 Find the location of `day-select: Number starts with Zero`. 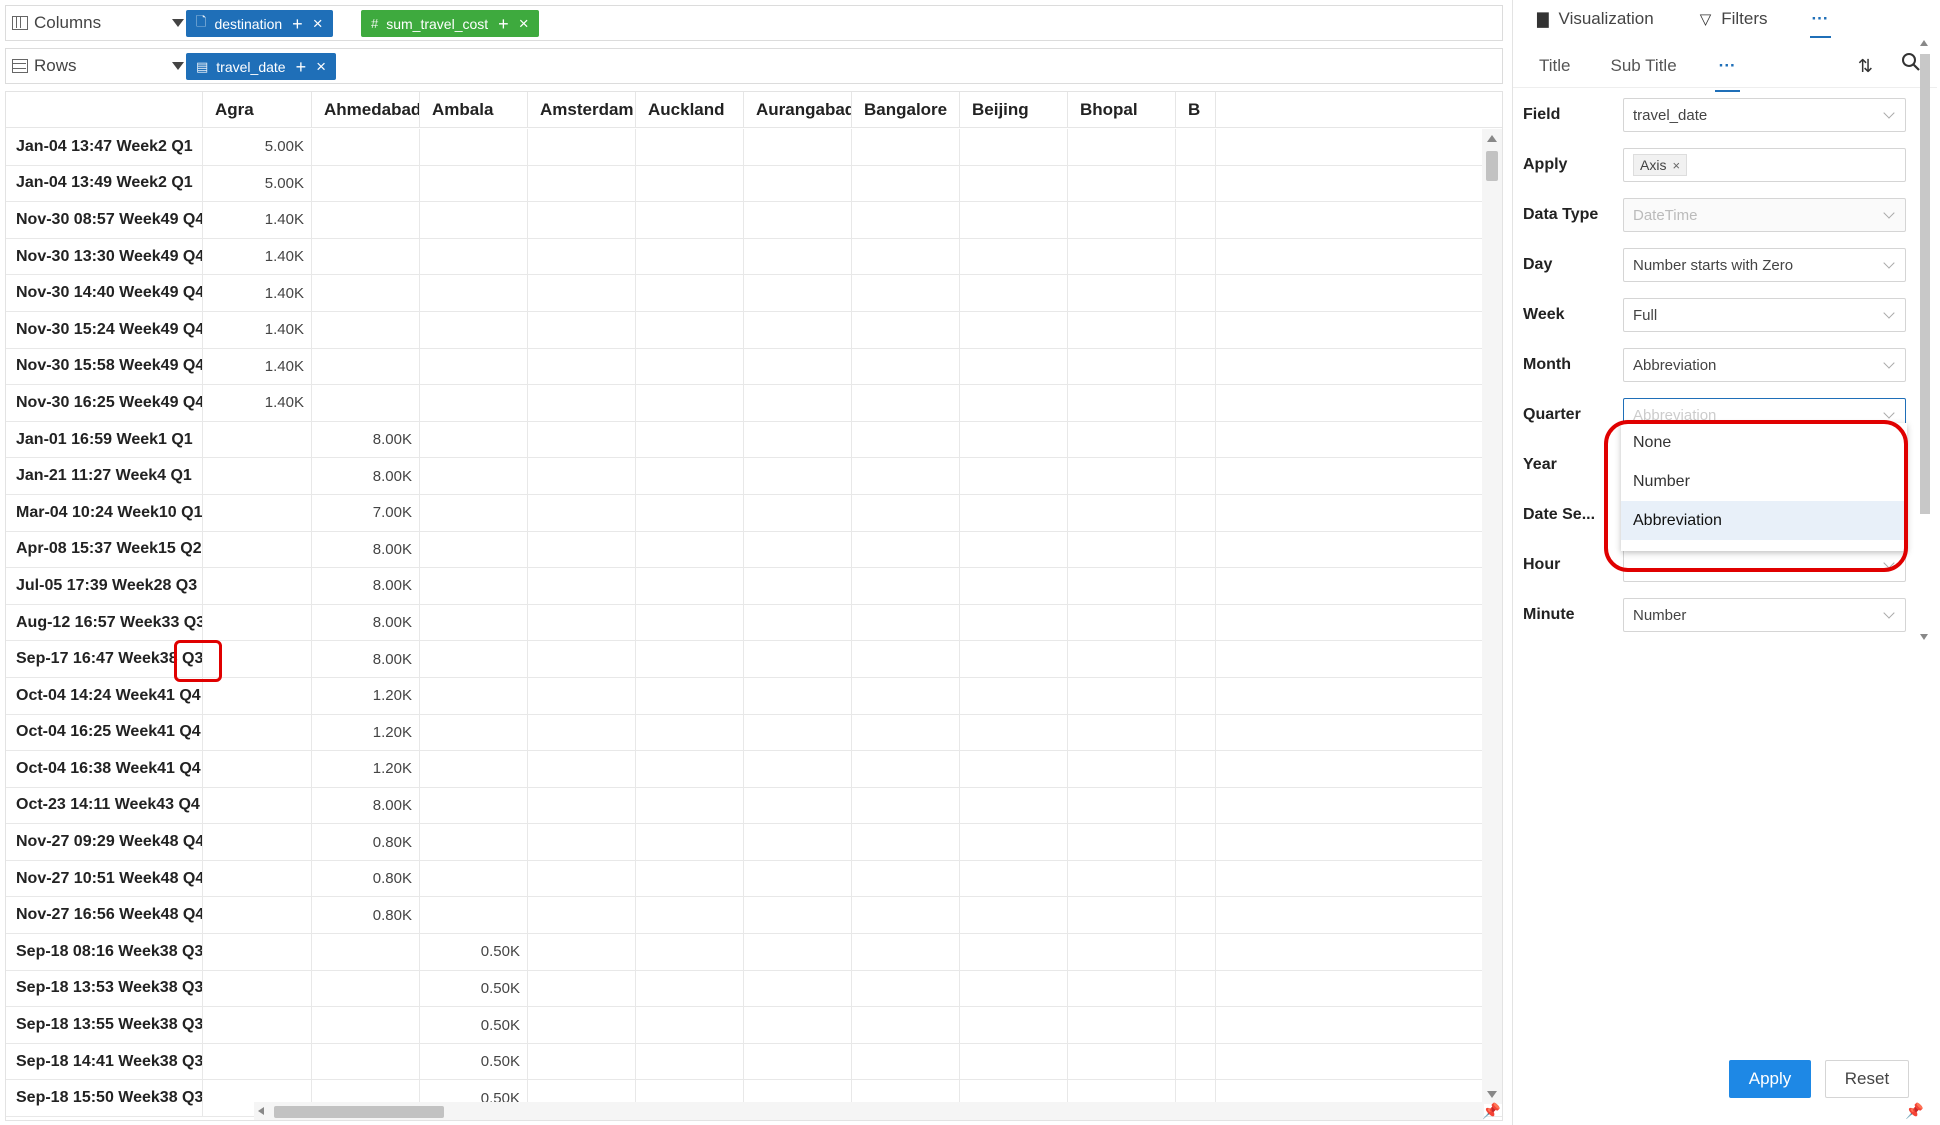

day-select: Number starts with Zero is located at coordinates (1764, 265).